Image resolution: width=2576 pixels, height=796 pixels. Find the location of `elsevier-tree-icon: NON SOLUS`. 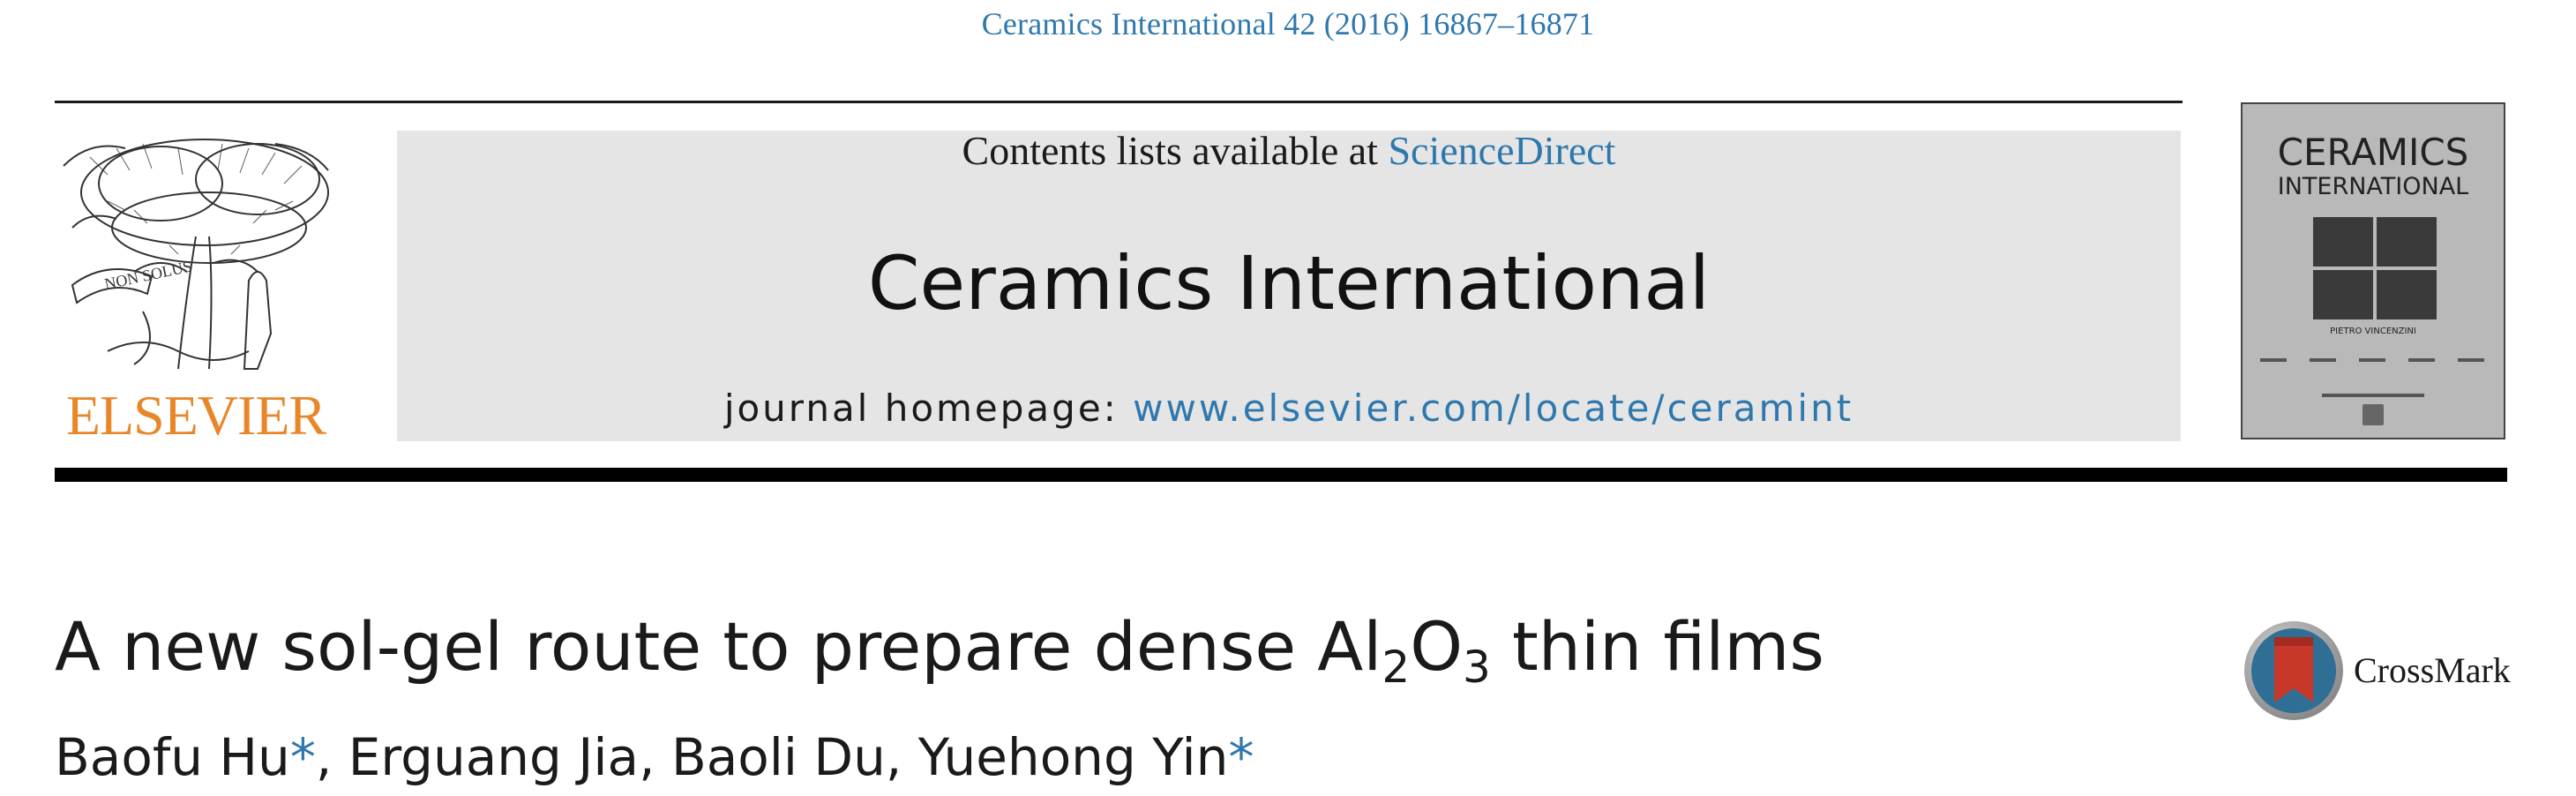

elsevier-tree-icon: NON SOLUS is located at coordinates (196, 254).